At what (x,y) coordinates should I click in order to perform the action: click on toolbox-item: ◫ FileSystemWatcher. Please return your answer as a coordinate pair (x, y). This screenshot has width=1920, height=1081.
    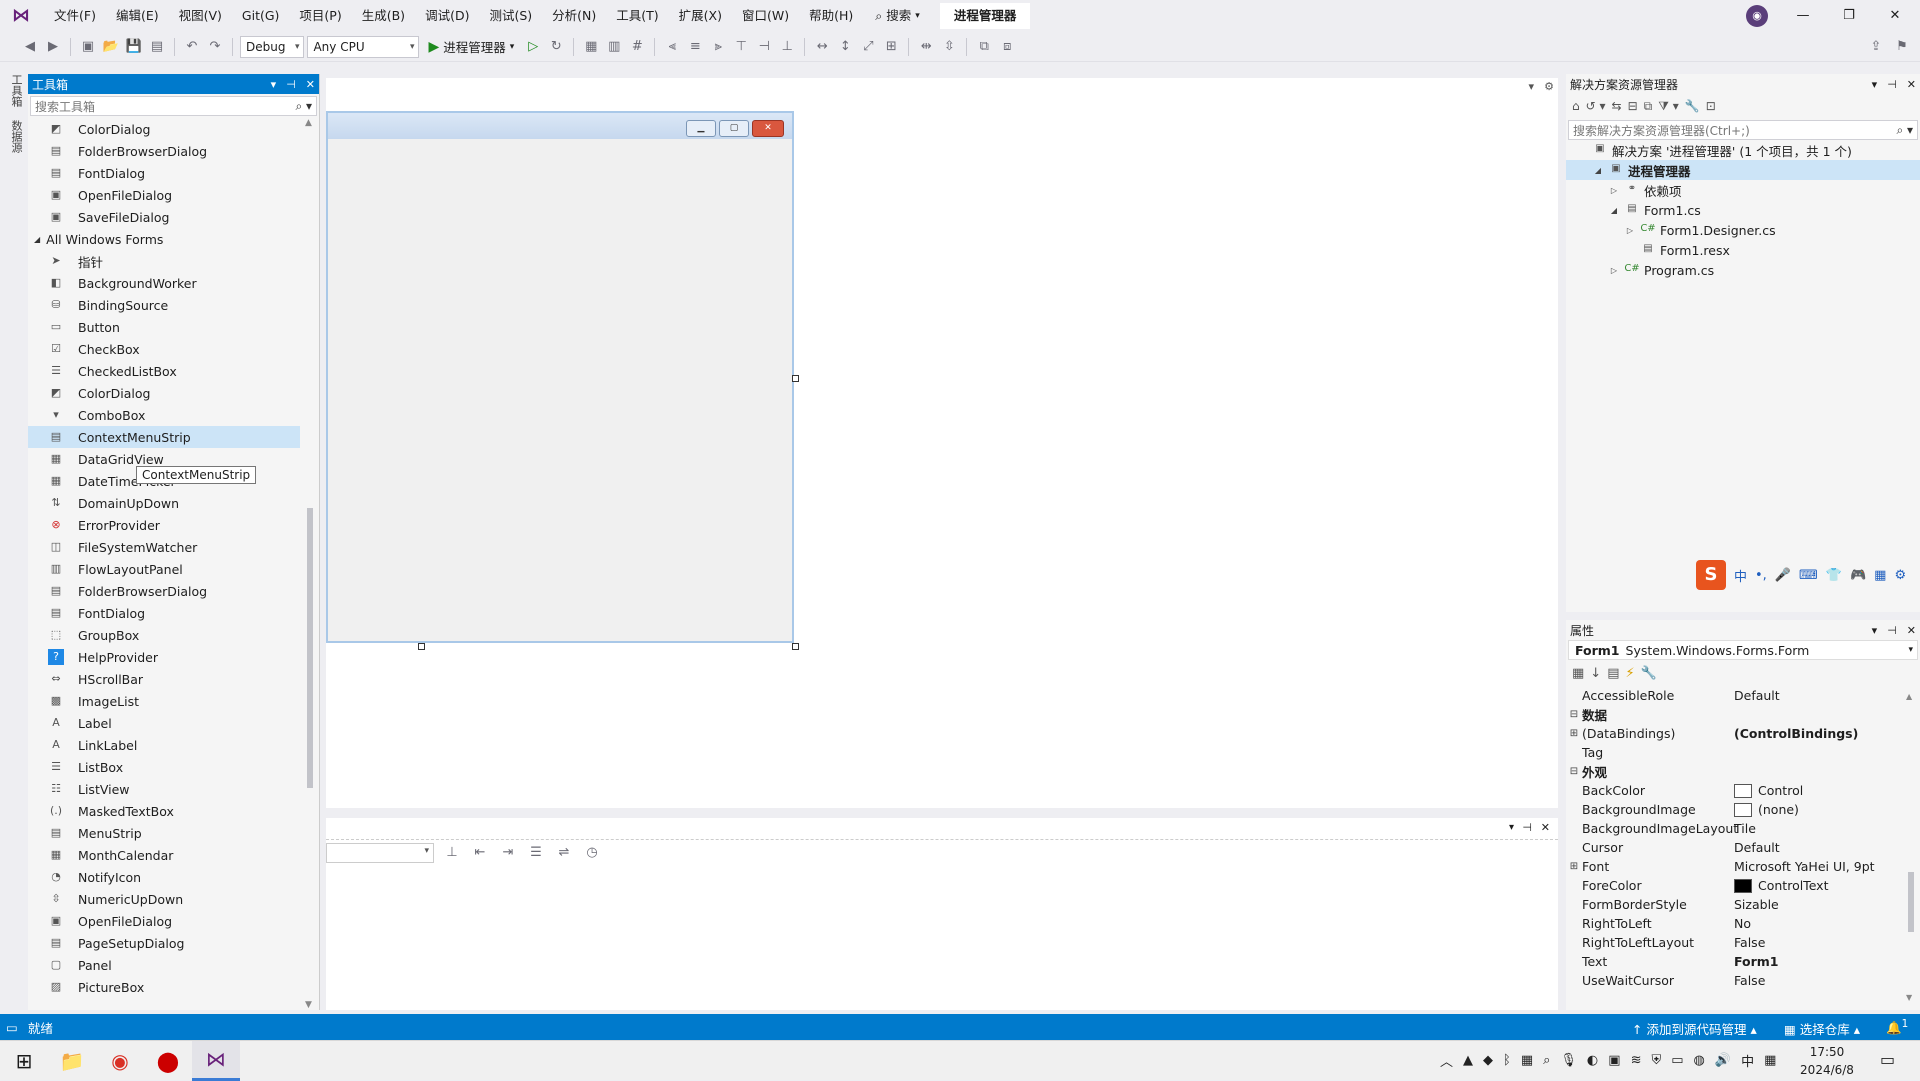
    Looking at the image, I should click on (164, 547).